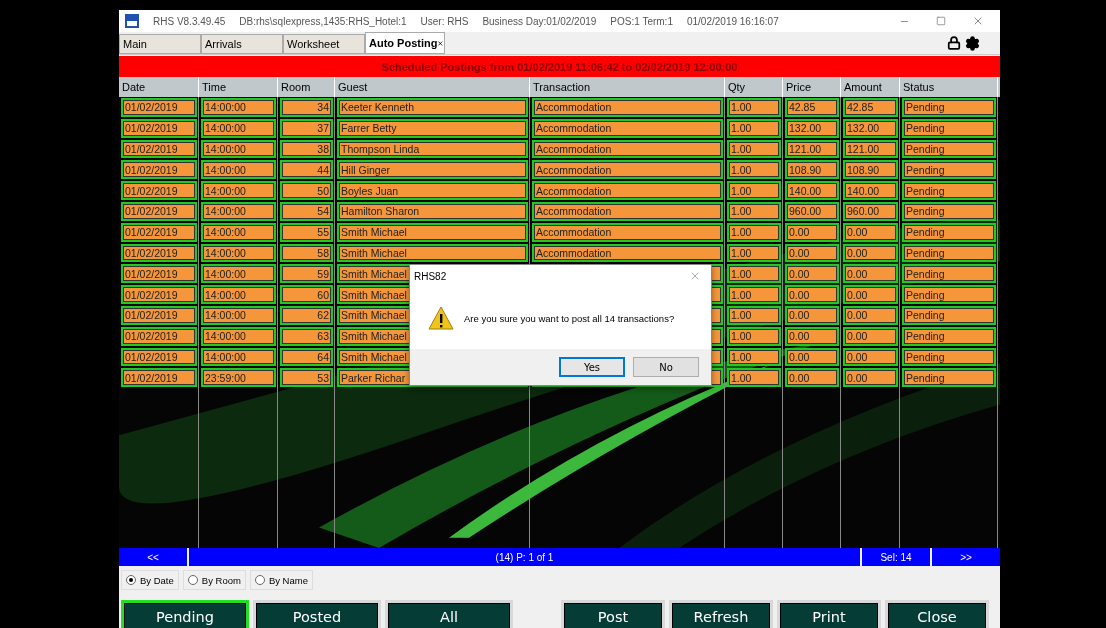 This screenshot has height=628, width=1106. Describe the element at coordinates (432, 107) in the screenshot. I see `table-cell: Keeter Kenneth` at that location.